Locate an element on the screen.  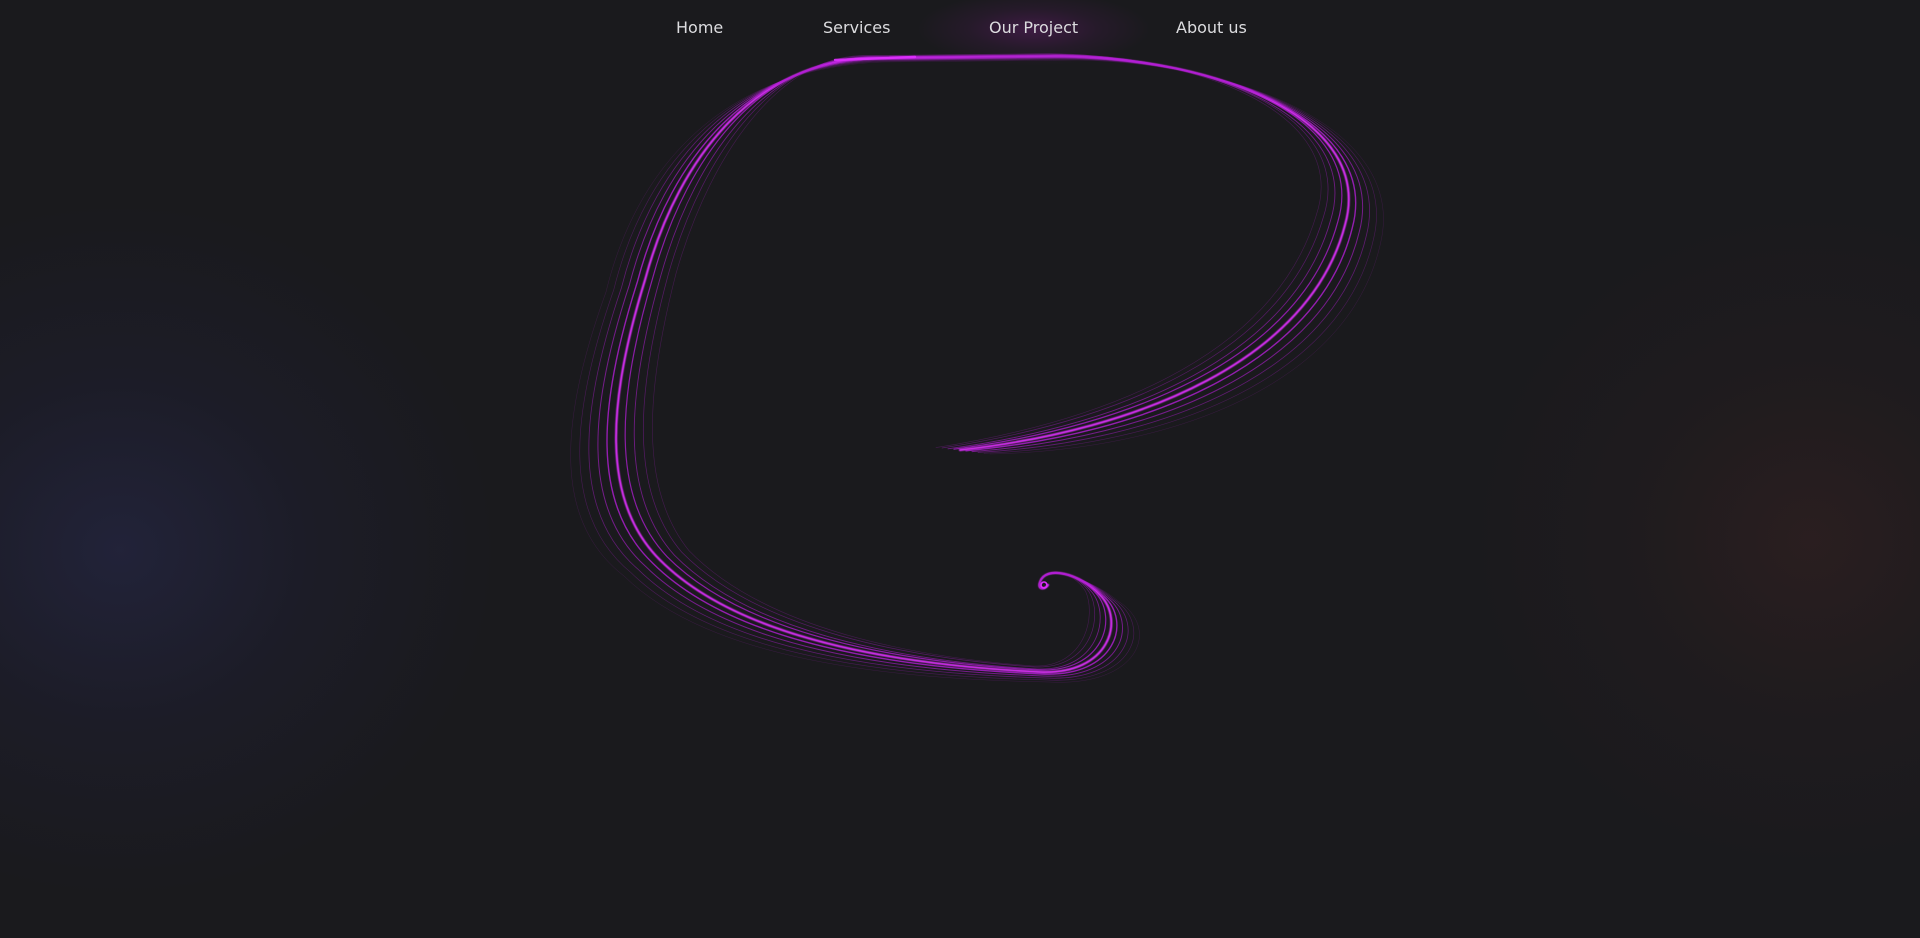
top-nav: Home Services Our Project About us is located at coordinates (960, 32).